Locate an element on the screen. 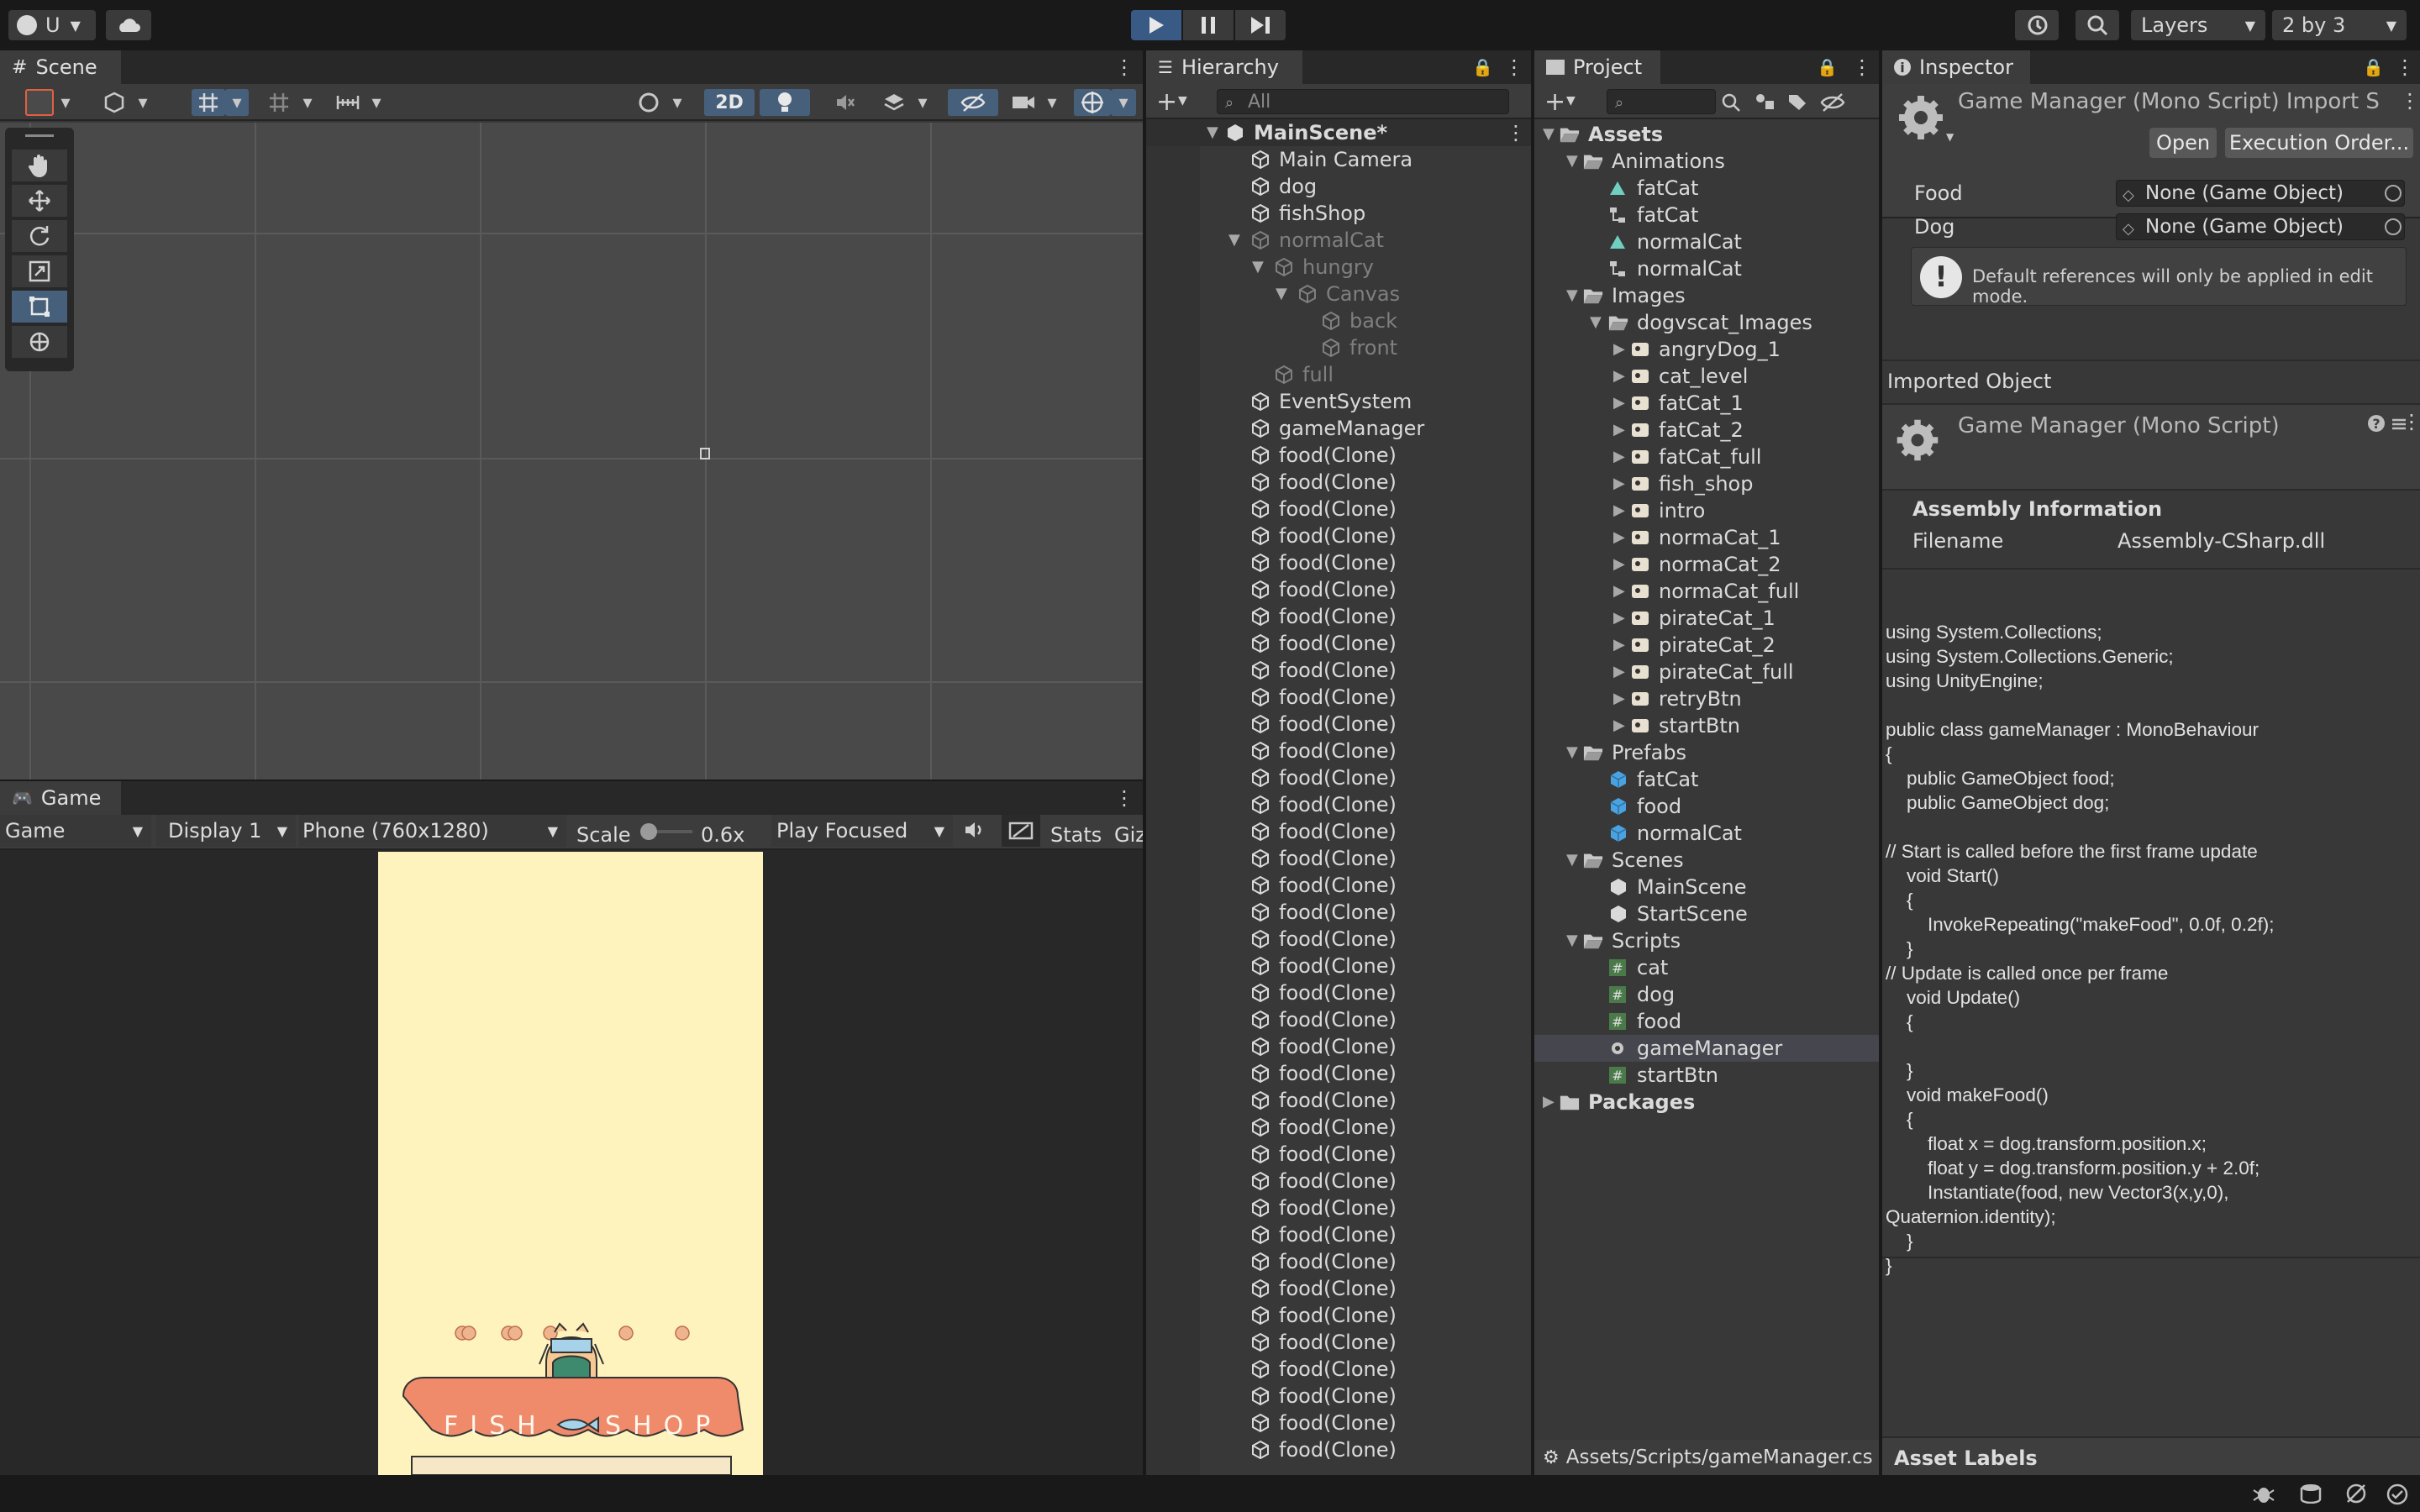 The height and width of the screenshot is (1512, 2420). hierarchy-item: gameManager is located at coordinates (1338, 428).